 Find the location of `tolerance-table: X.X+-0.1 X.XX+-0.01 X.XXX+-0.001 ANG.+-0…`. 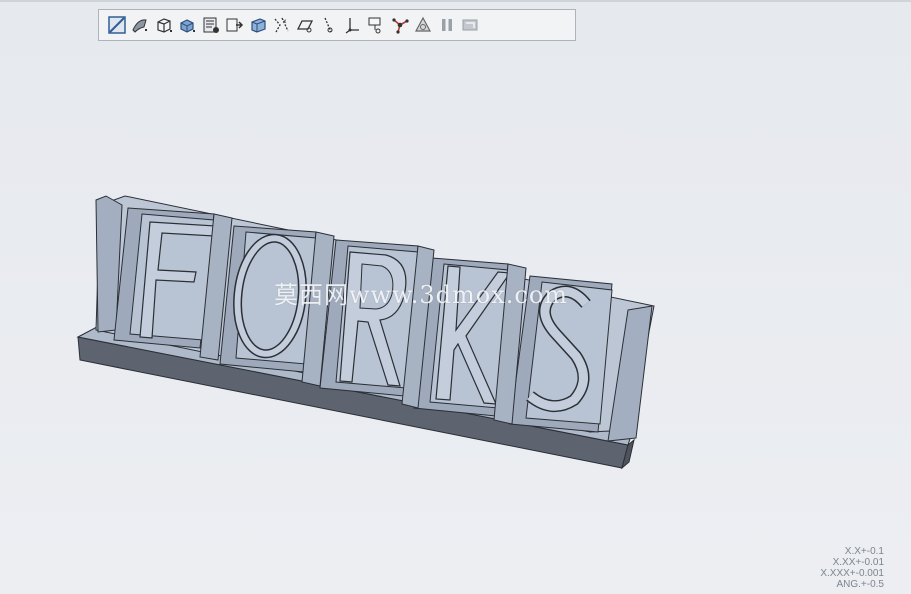

tolerance-table: X.X+-0.1 X.XX+-0.01 X.XXX+-0.001 ANG.+-0… is located at coordinates (852, 568).